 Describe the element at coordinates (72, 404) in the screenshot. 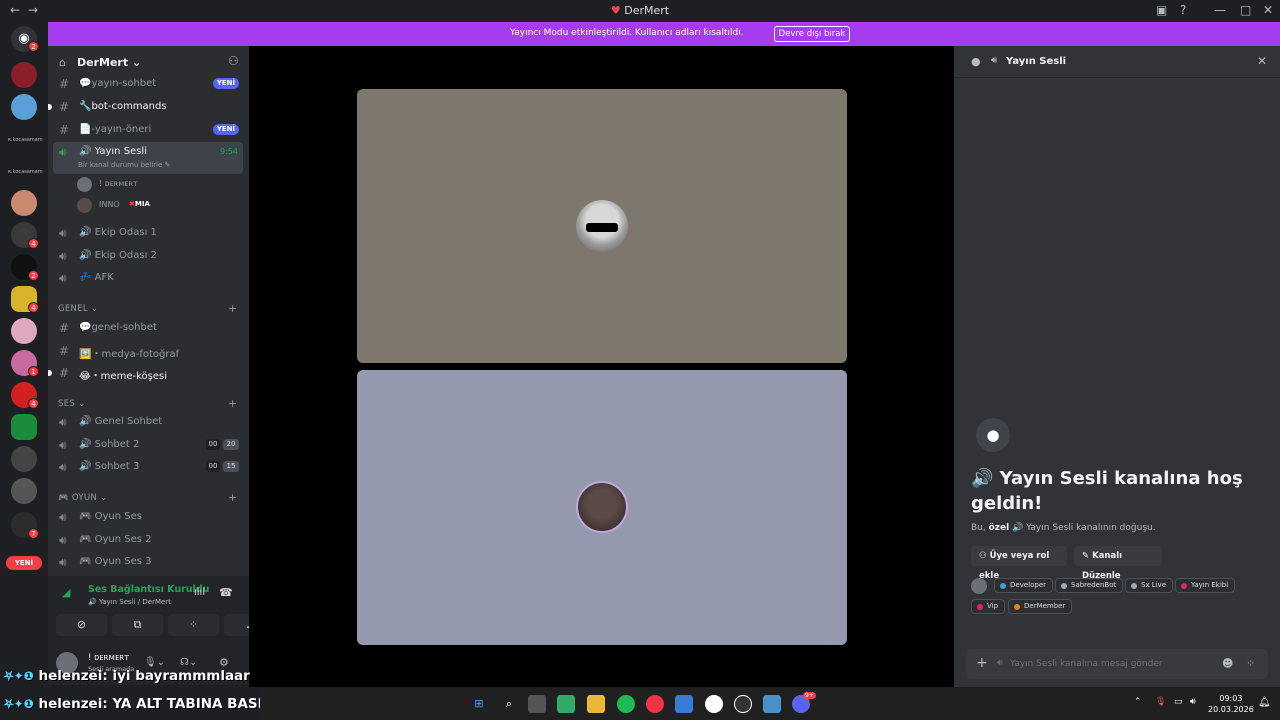

I see `category-header: SES ⌄` at that location.